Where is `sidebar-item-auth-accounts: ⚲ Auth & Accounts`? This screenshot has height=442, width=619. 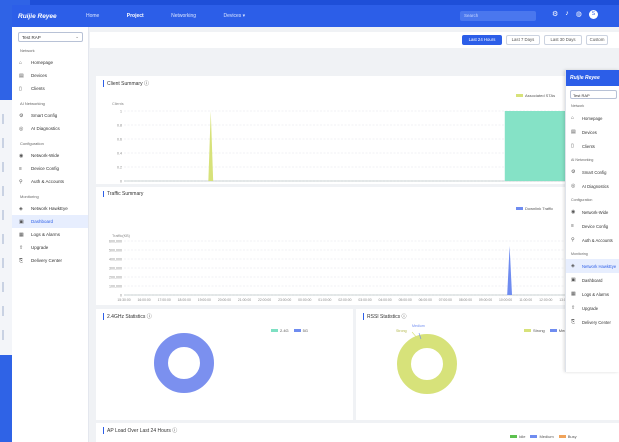
sidebar-item-auth-accounts: ⚲ Auth & Accounts is located at coordinates (50, 181).